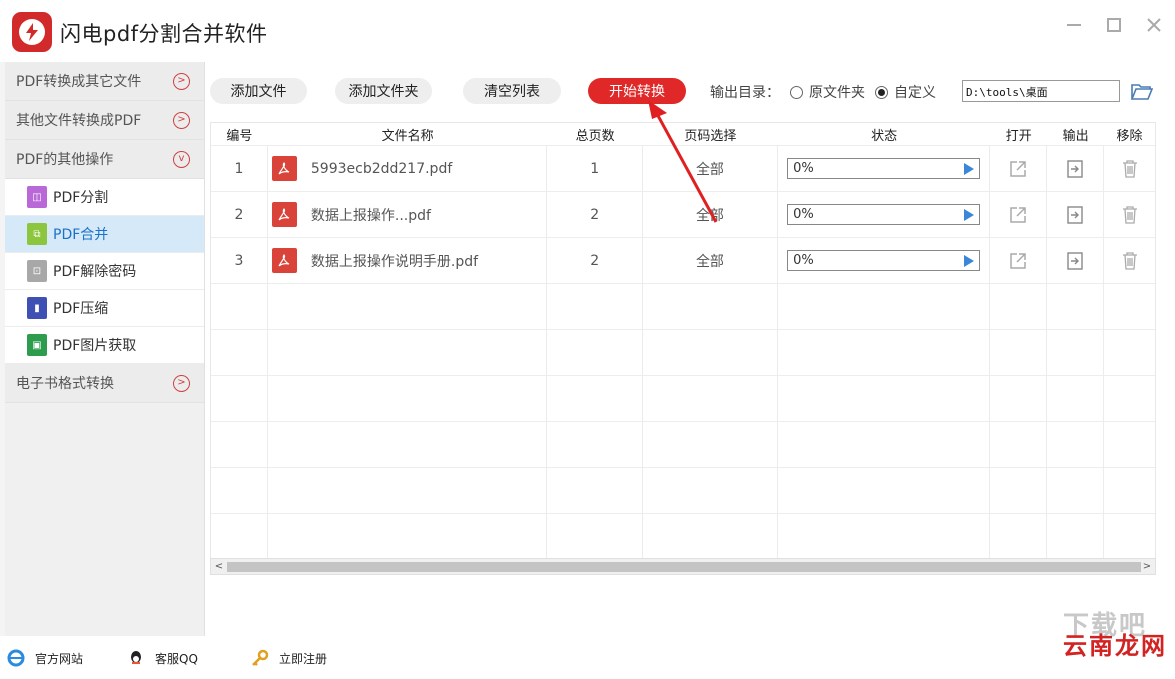 This screenshot has width=1175, height=679. Describe the element at coordinates (1074, 25) in the screenshot. I see `minimize-button` at that location.